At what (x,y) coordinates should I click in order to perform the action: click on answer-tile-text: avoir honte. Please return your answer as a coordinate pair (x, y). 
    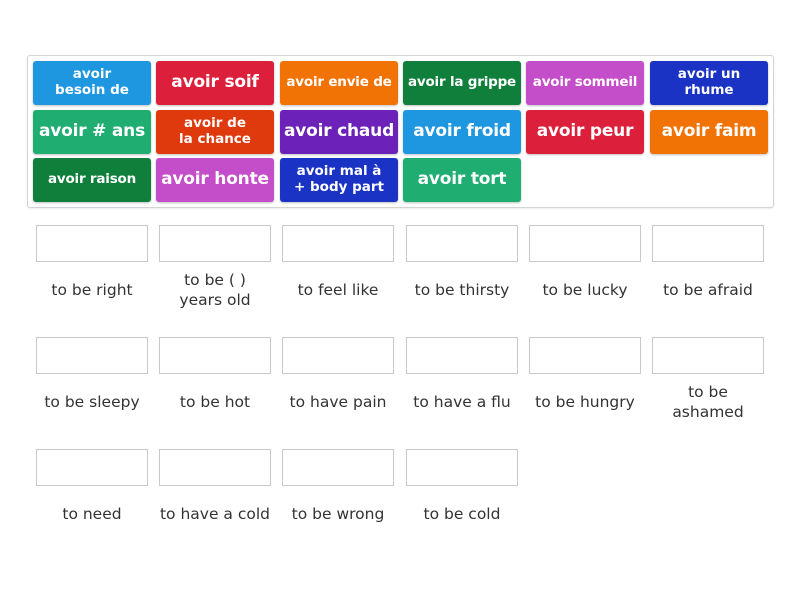
    Looking at the image, I should click on (215, 180).